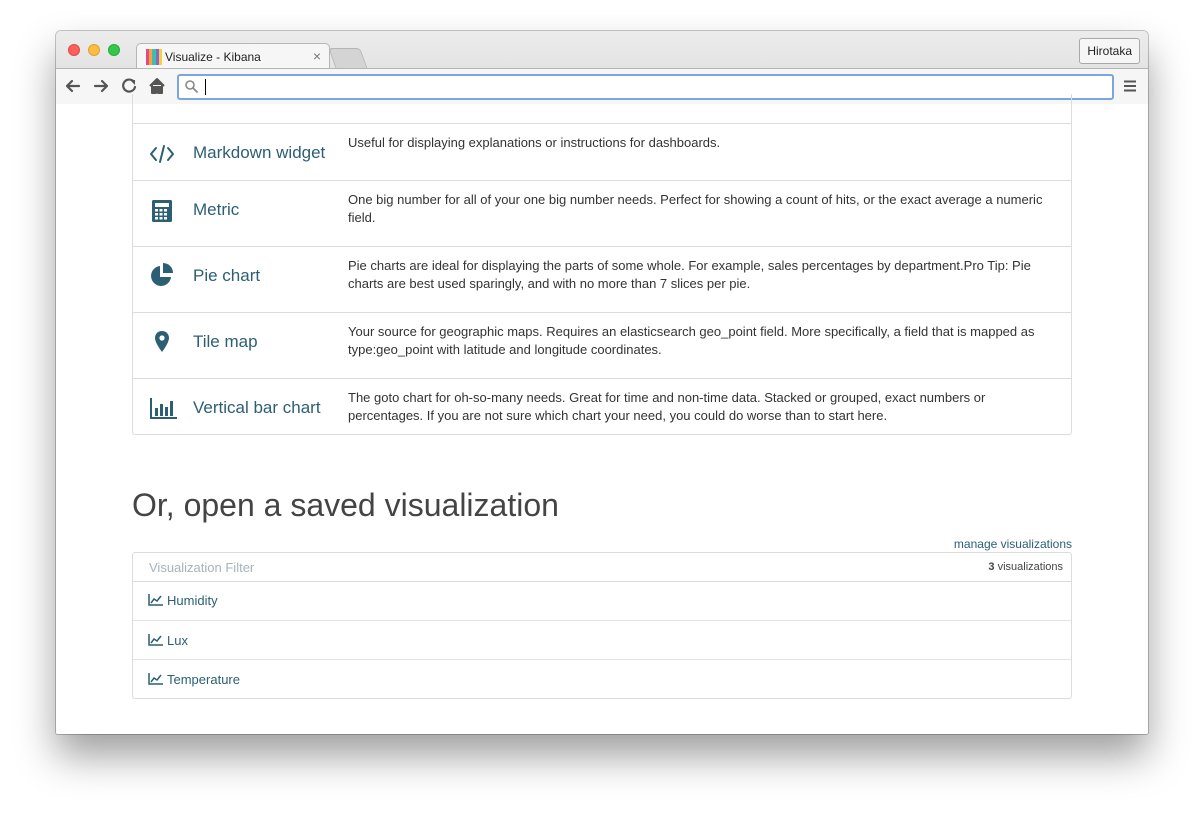  I want to click on search-icon, so click(191, 86).